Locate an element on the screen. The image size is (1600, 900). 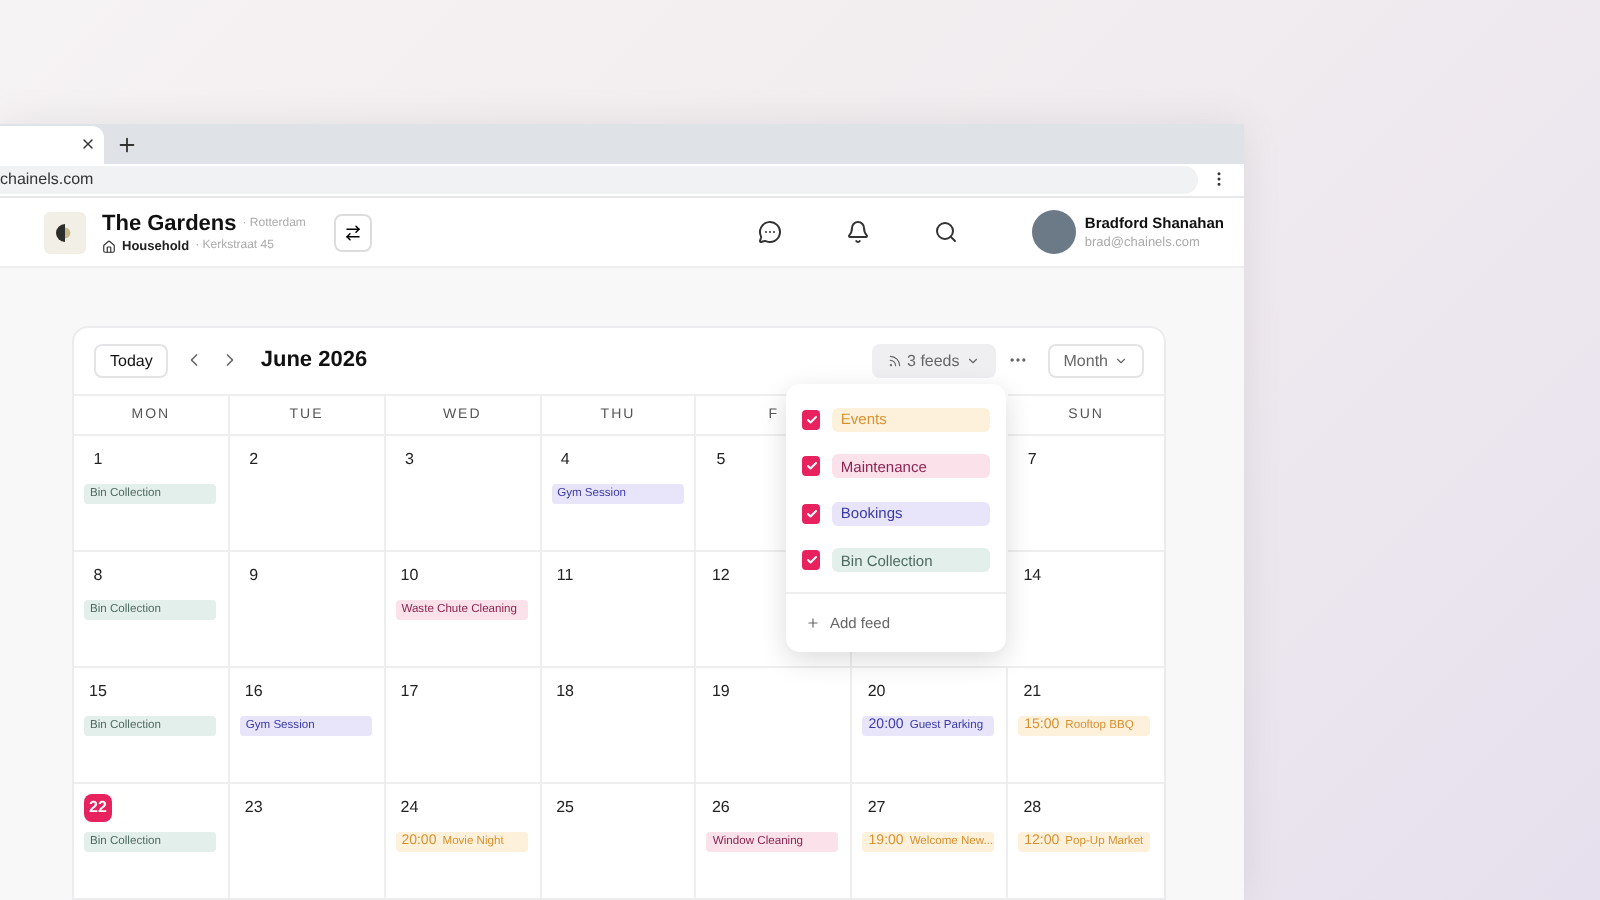
bell-icon is located at coordinates (858, 232).